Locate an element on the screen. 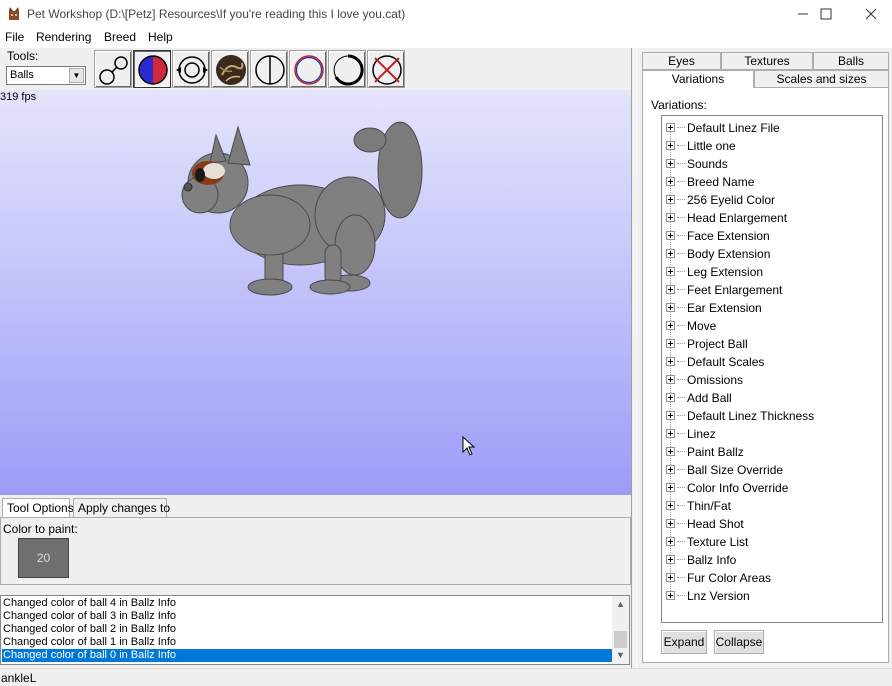 Image resolution: width=892 pixels, height=686 pixels. tree-item-label: Feet Enlargement is located at coordinates (734, 290).